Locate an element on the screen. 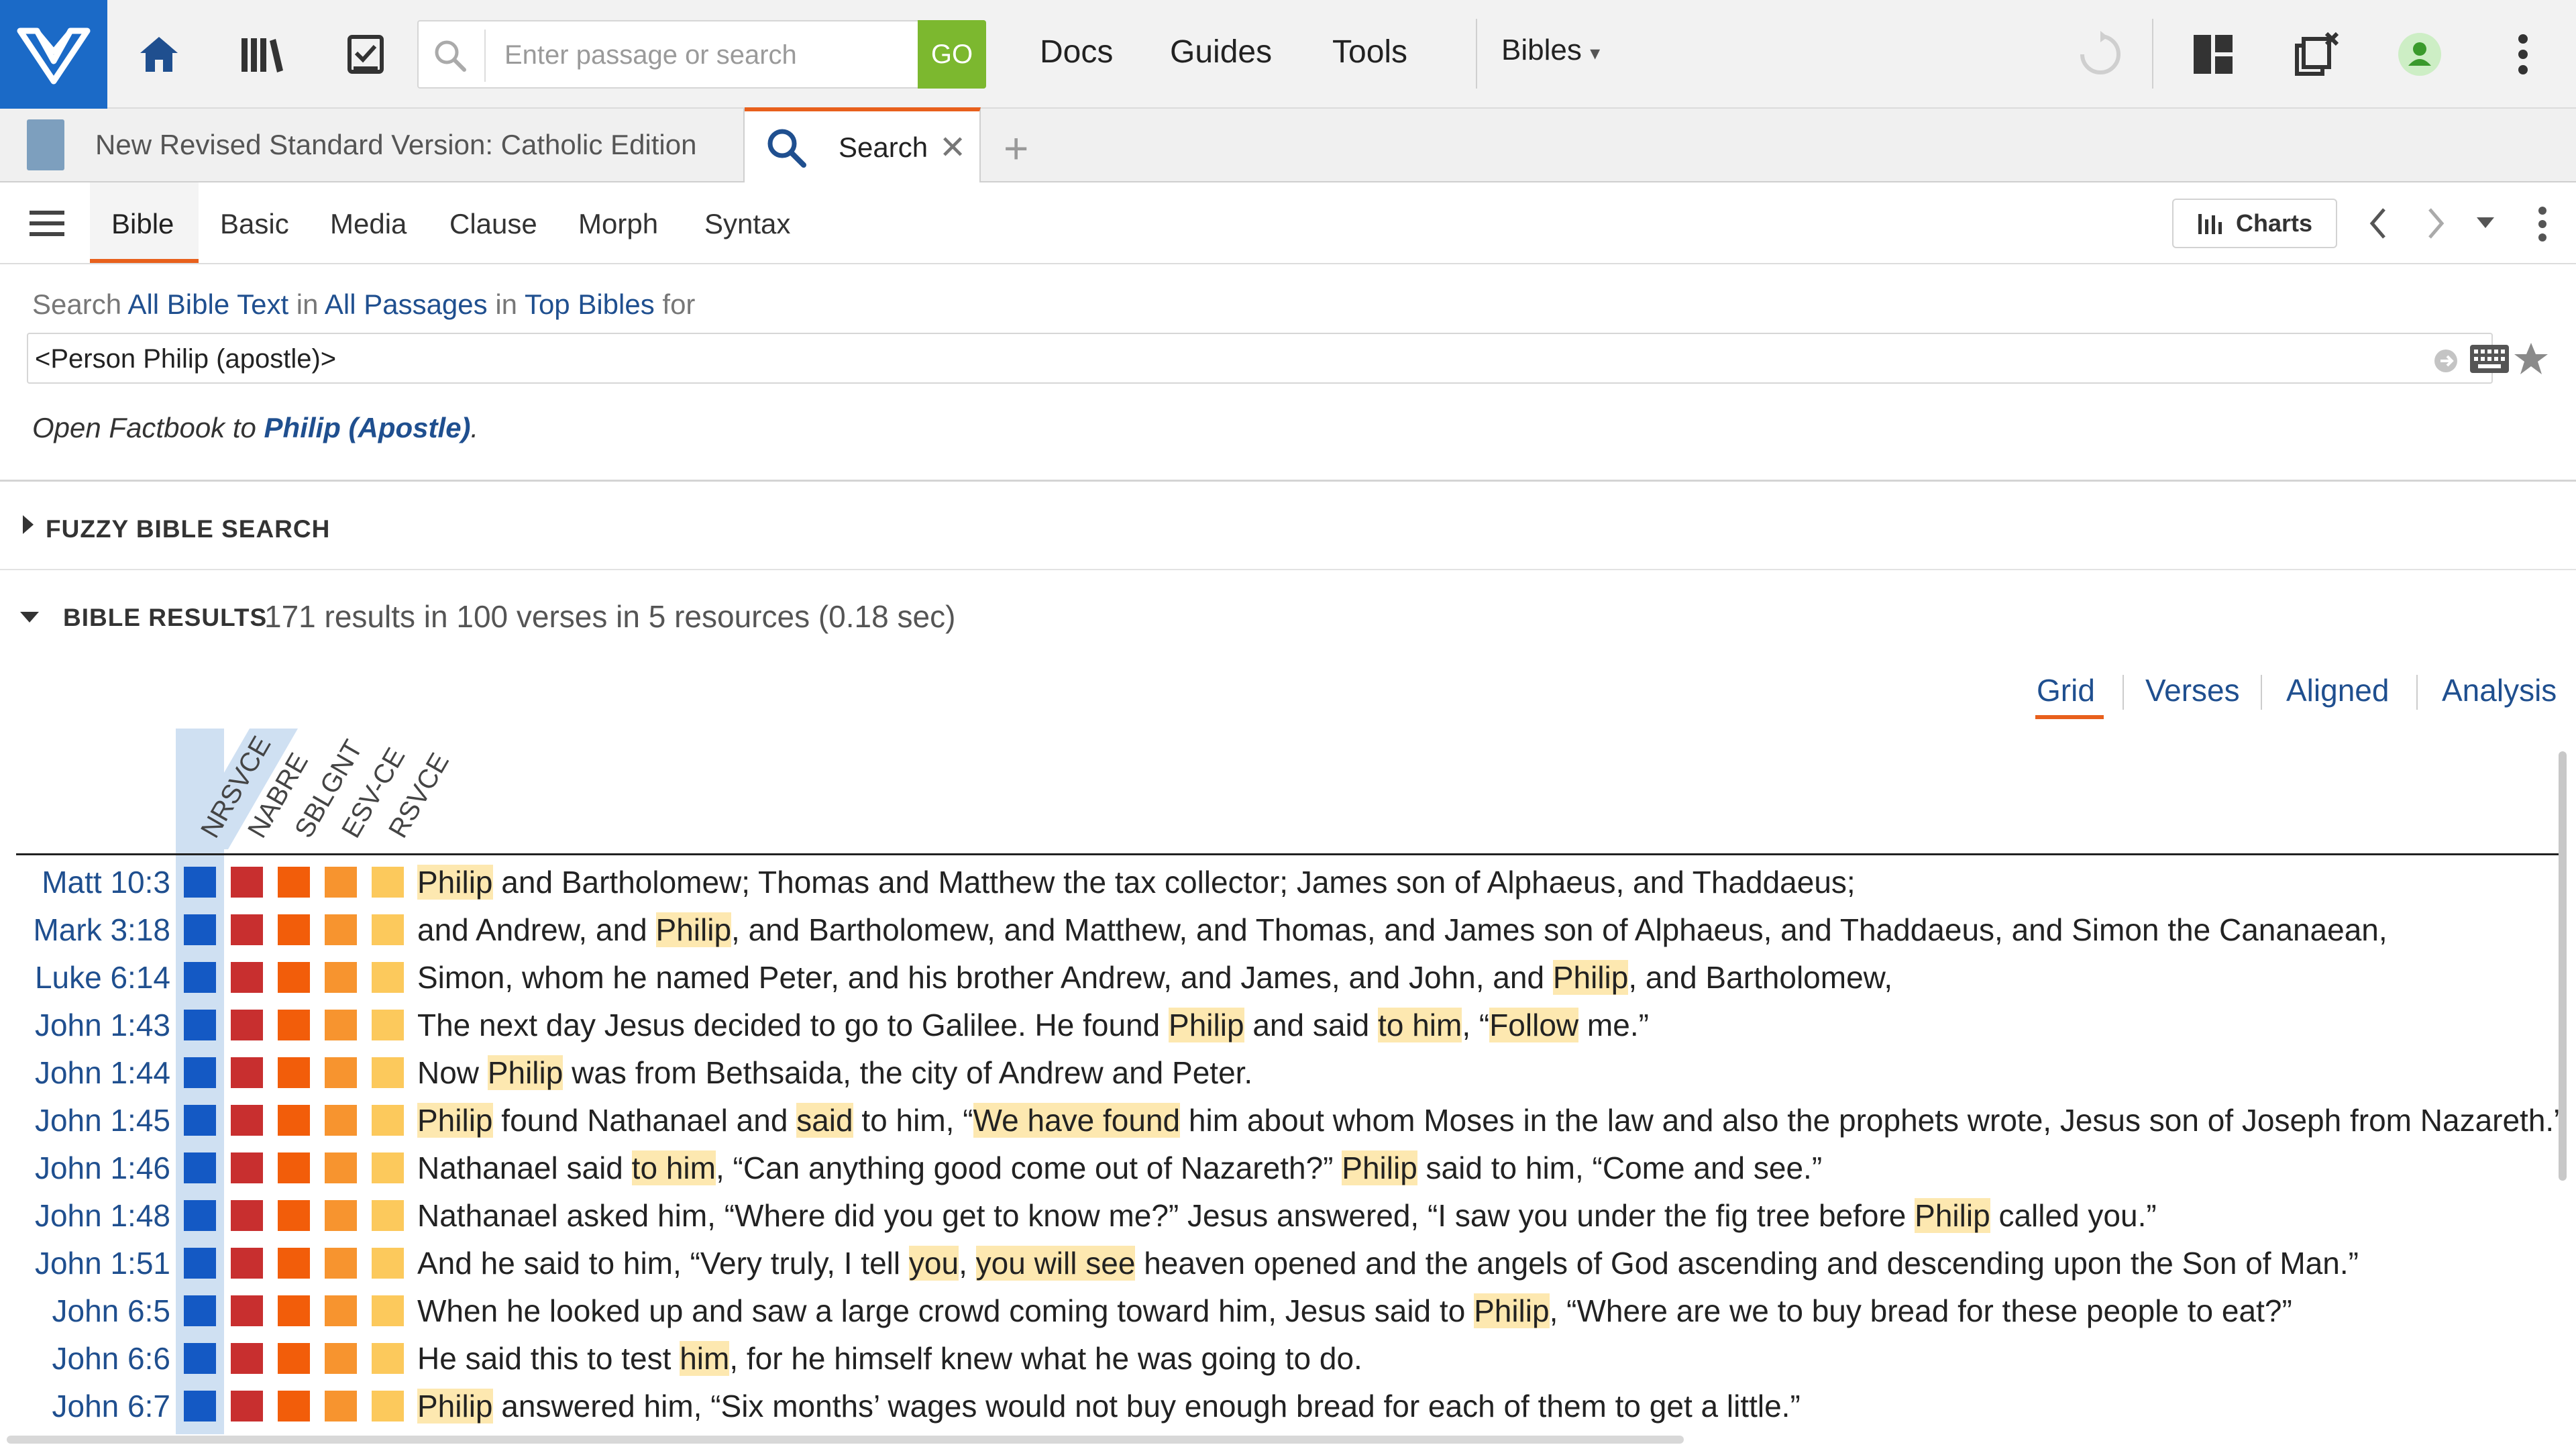  verse-reference-link: Luke 6:14 is located at coordinates (102, 977).